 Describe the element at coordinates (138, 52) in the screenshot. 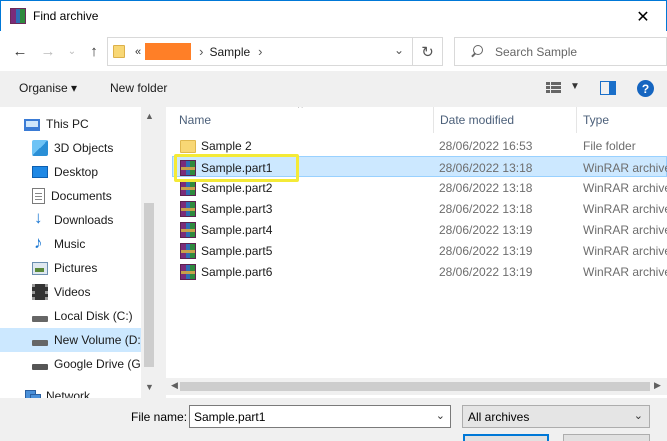

I see `address-overflow: «` at that location.